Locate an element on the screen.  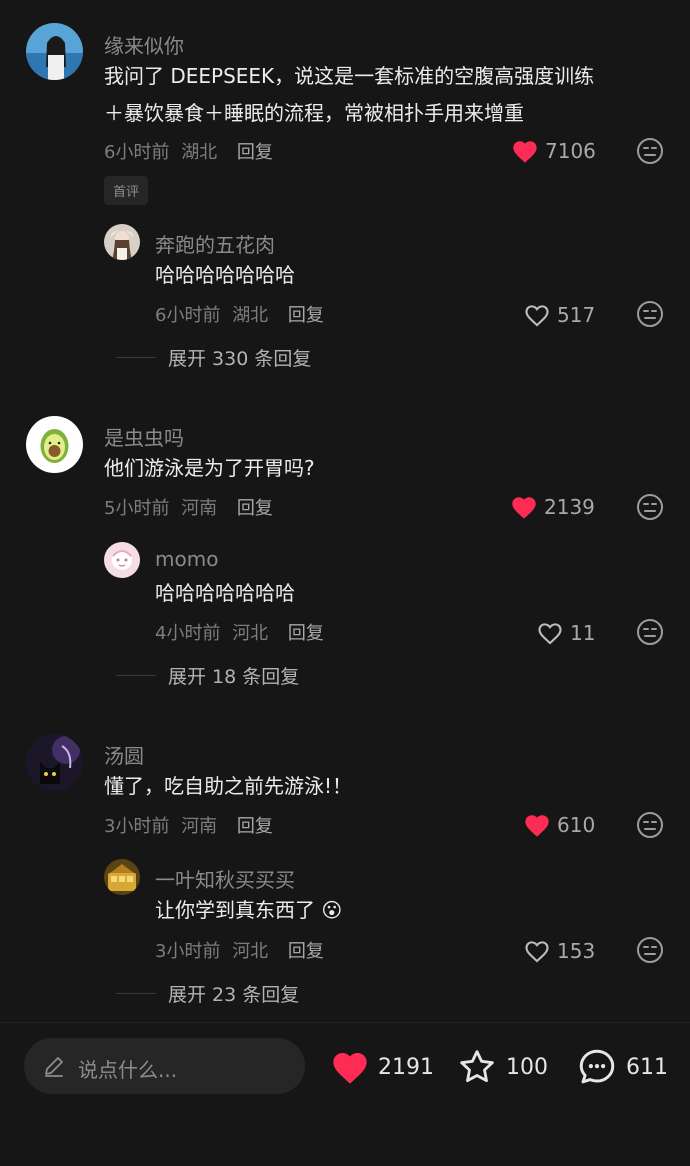
reply-time: 6小时前 is located at coordinates (188, 315).